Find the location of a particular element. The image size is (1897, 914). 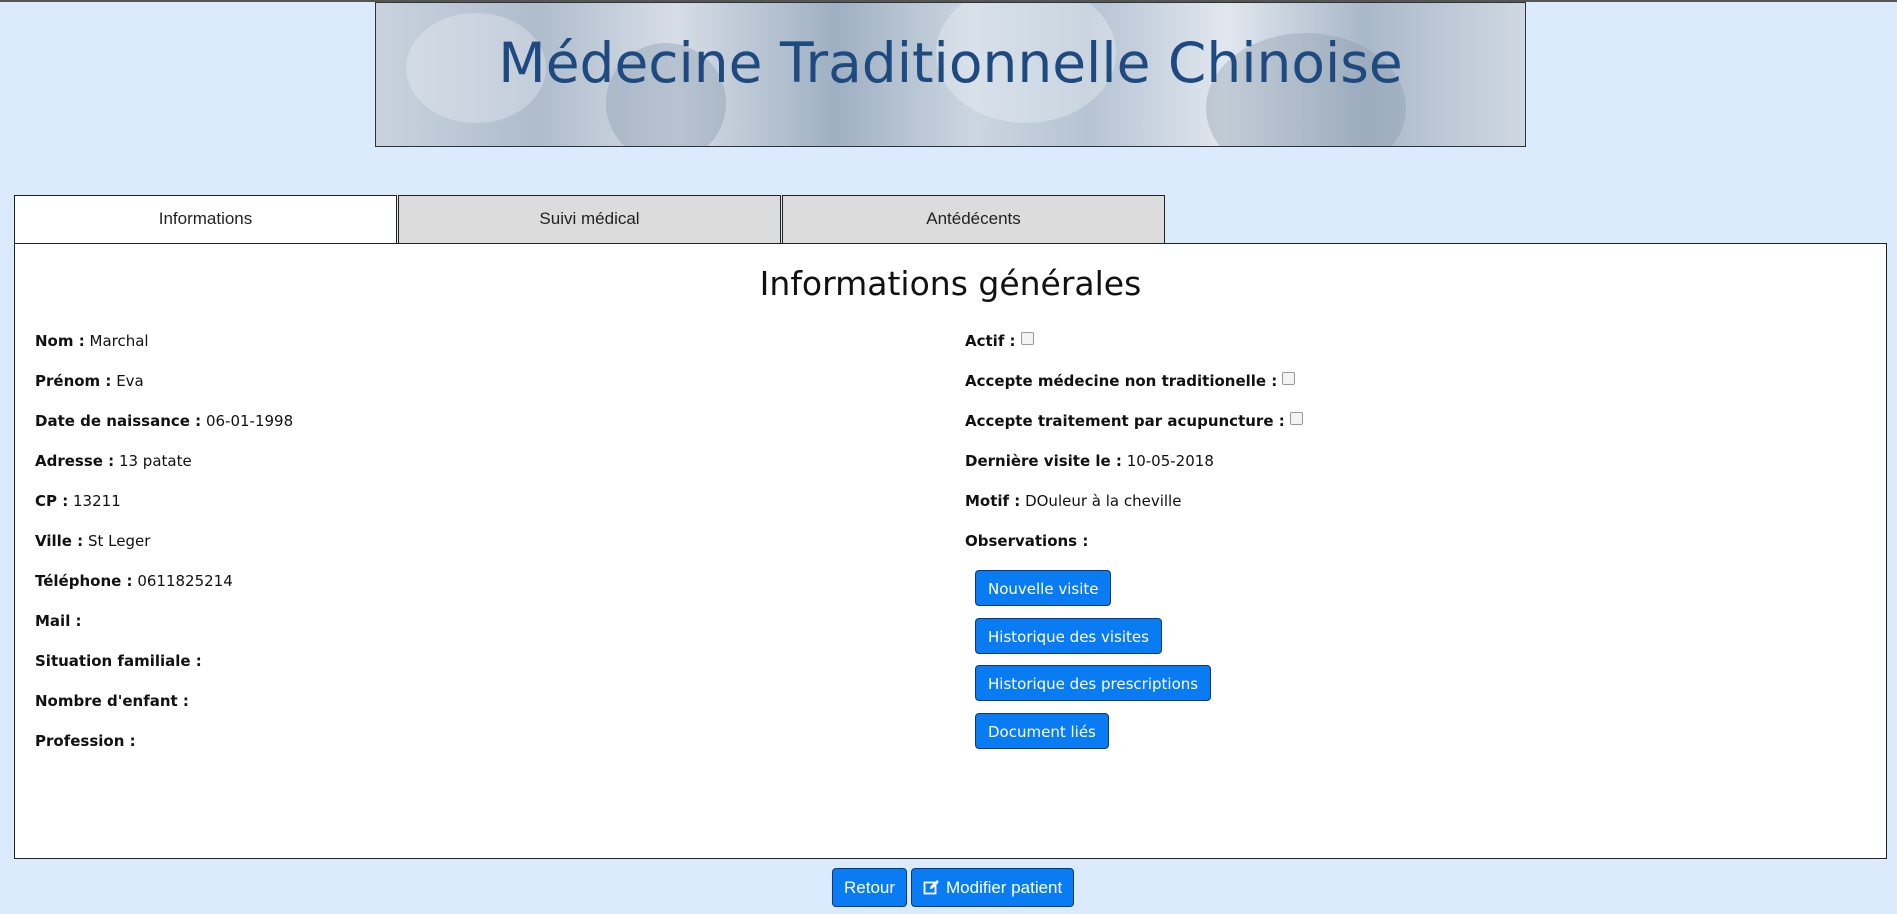

field-label: Date de naissance : is located at coordinates (118, 421).